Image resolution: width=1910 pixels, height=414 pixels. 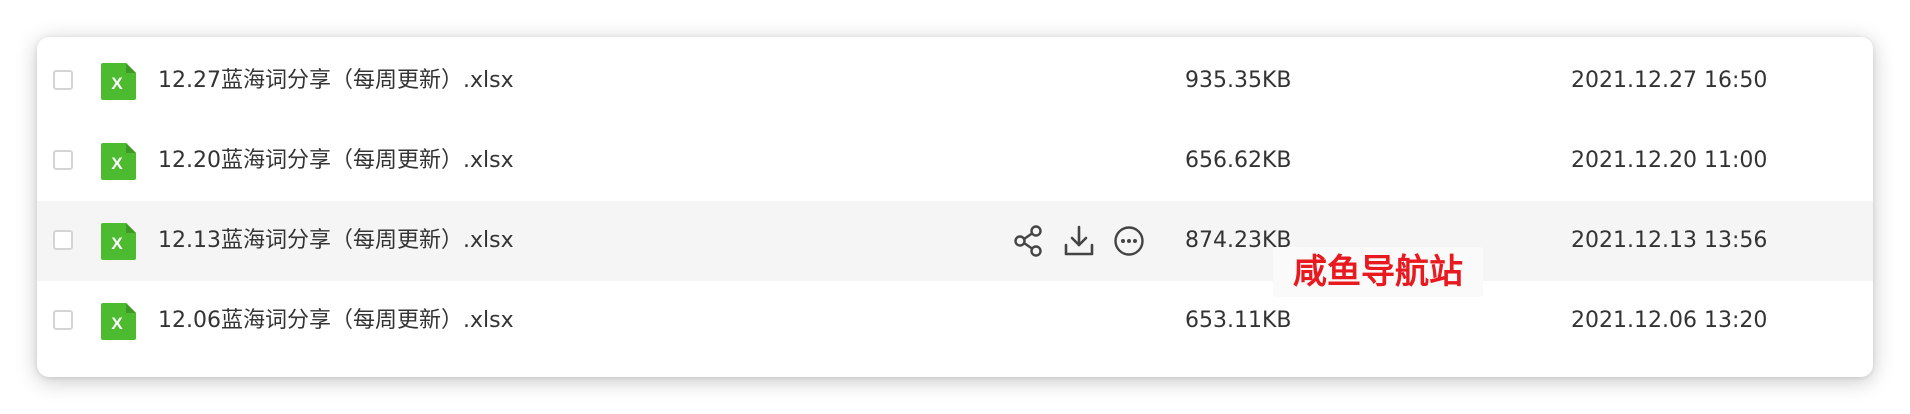 What do you see at coordinates (1129, 241) in the screenshot?
I see `more-icon` at bounding box center [1129, 241].